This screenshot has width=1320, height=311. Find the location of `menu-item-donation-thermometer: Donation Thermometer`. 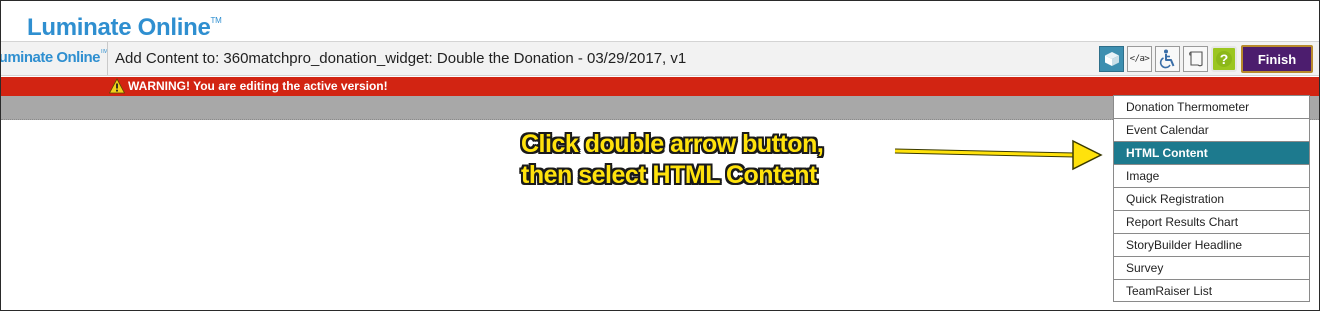

menu-item-donation-thermometer: Donation Thermometer is located at coordinates (1211, 107).